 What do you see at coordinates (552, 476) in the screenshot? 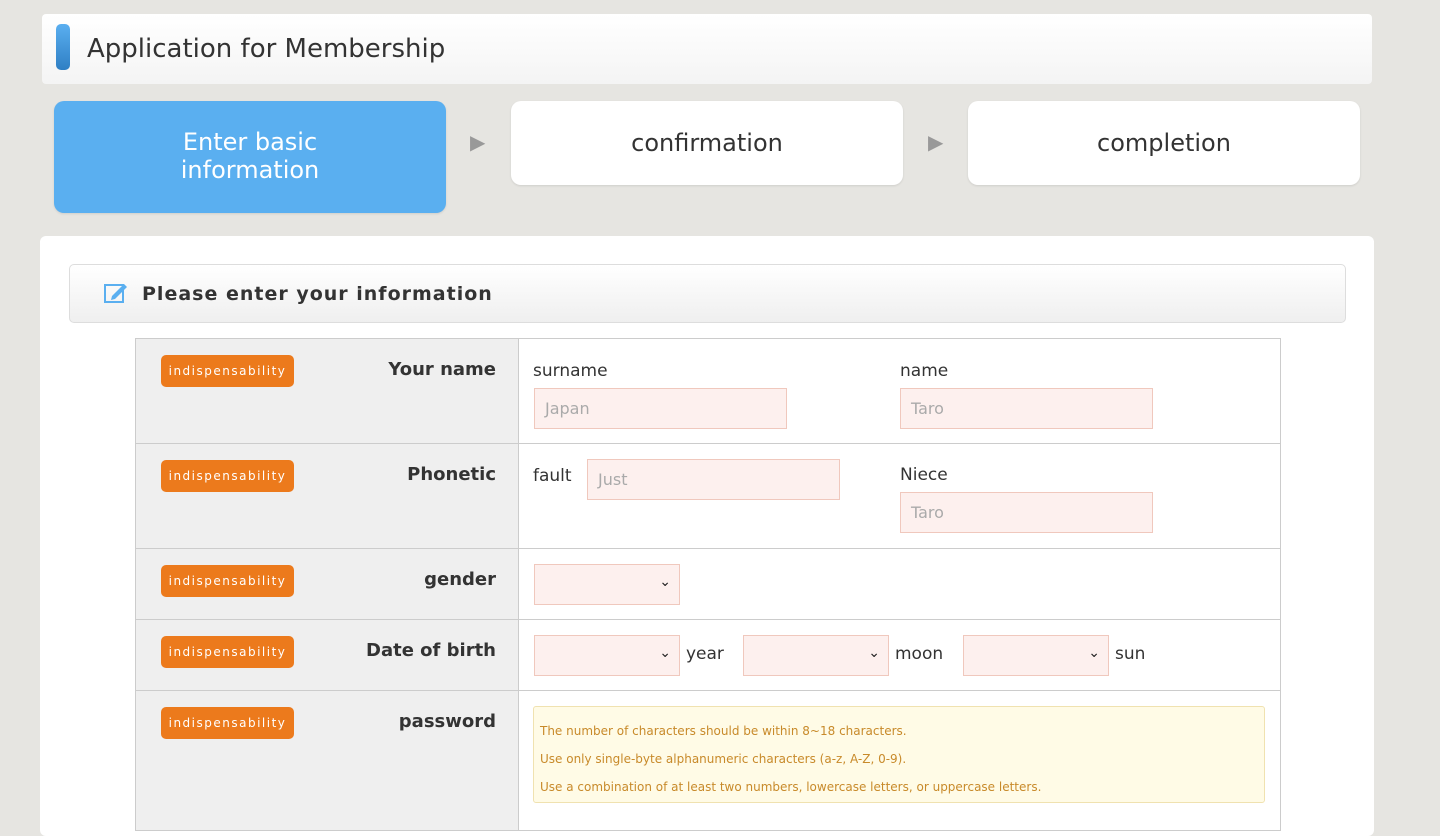
I see `fault-label: fault` at bounding box center [552, 476].